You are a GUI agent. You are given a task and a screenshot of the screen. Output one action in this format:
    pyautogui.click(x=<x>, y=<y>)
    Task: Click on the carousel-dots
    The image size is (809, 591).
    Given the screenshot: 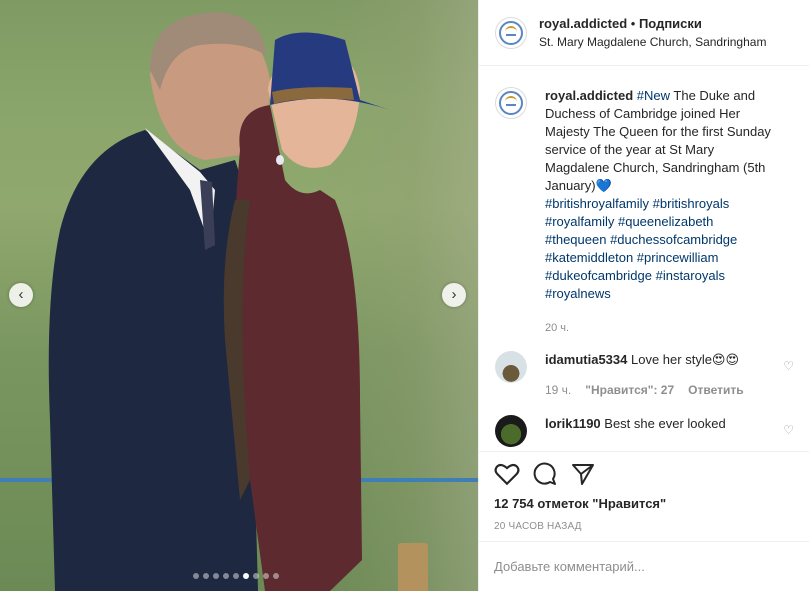 What is the action you would take?
    pyautogui.click(x=236, y=576)
    